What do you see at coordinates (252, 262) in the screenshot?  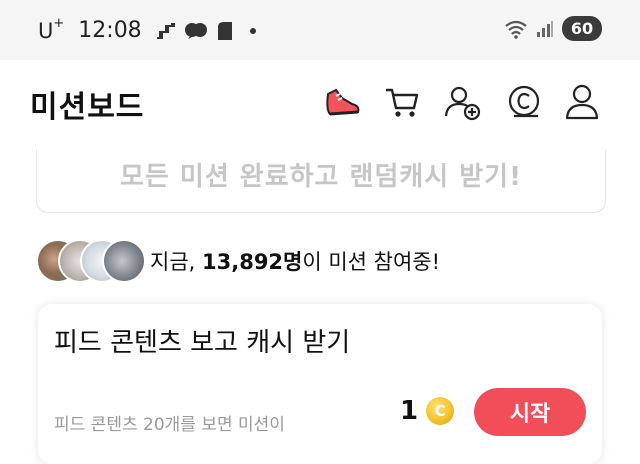 I see `participants-count: 13,892명` at bounding box center [252, 262].